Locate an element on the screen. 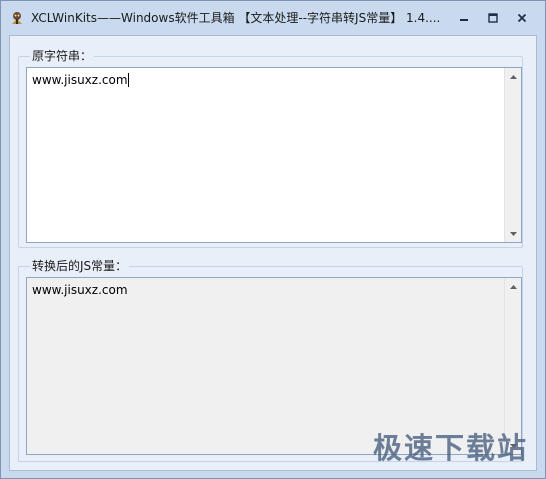 This screenshot has width=546, height=479. source-string-value: www.jisuxz.com is located at coordinates (80, 80).